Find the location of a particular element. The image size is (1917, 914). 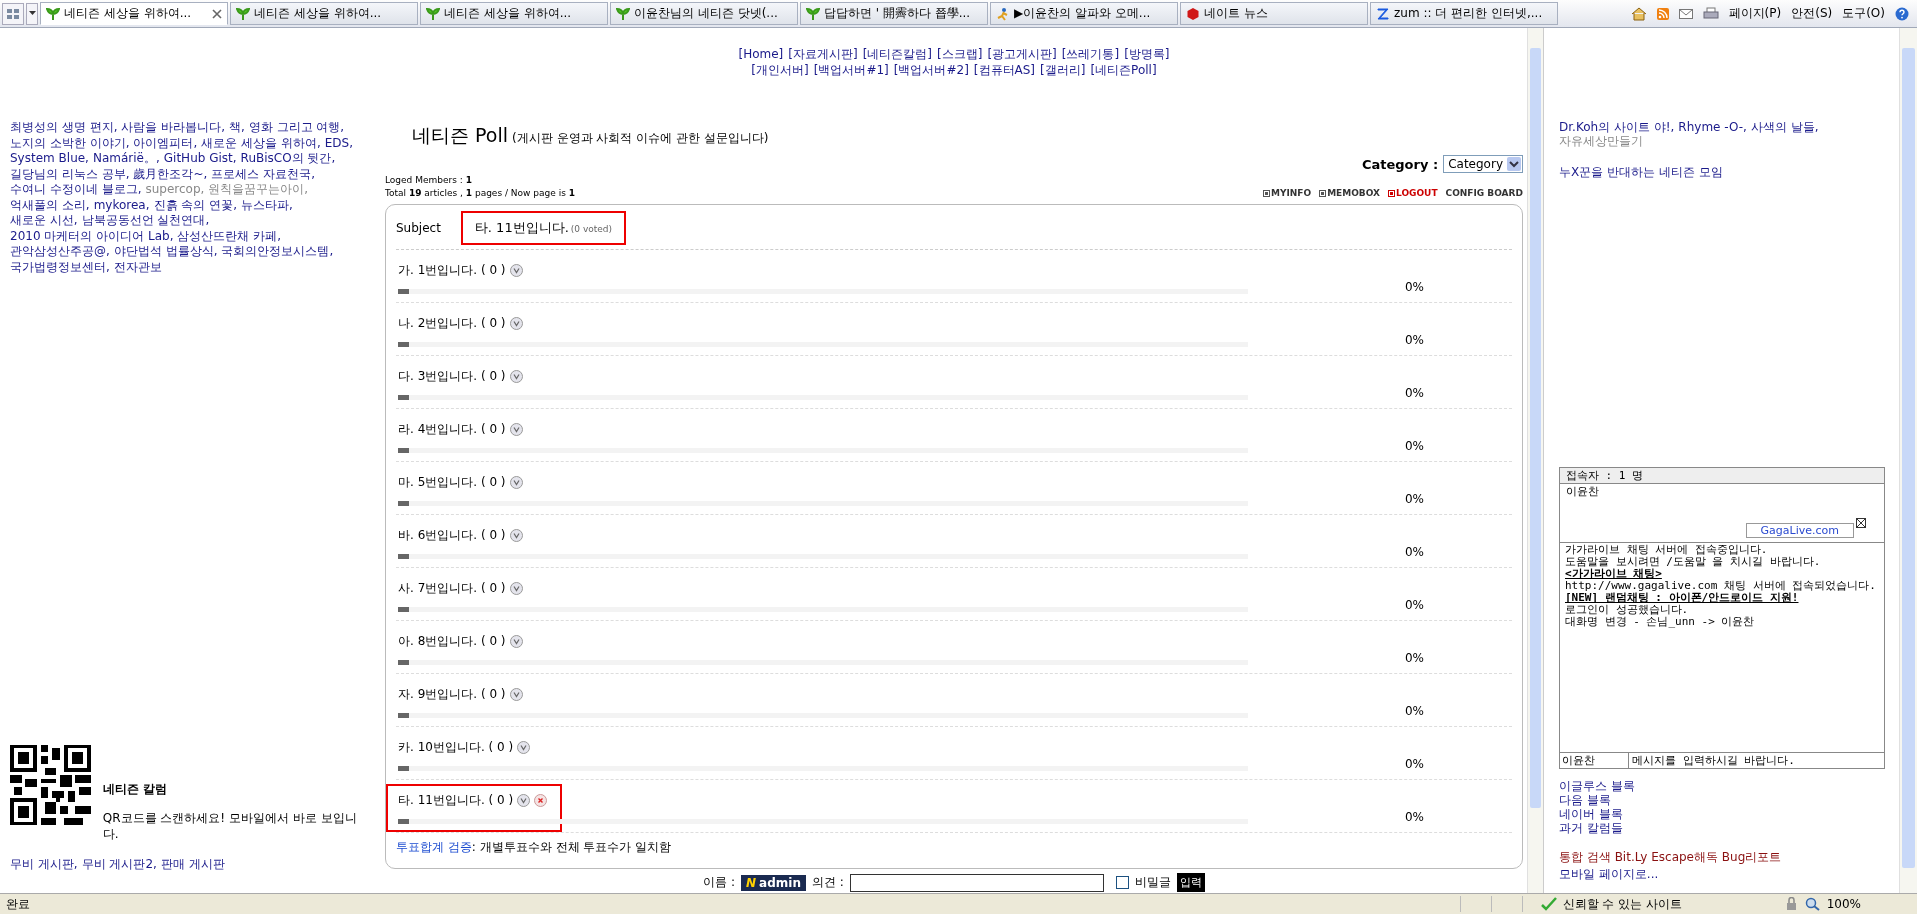

nav-link: [광고게시판] is located at coordinates (1022, 54).